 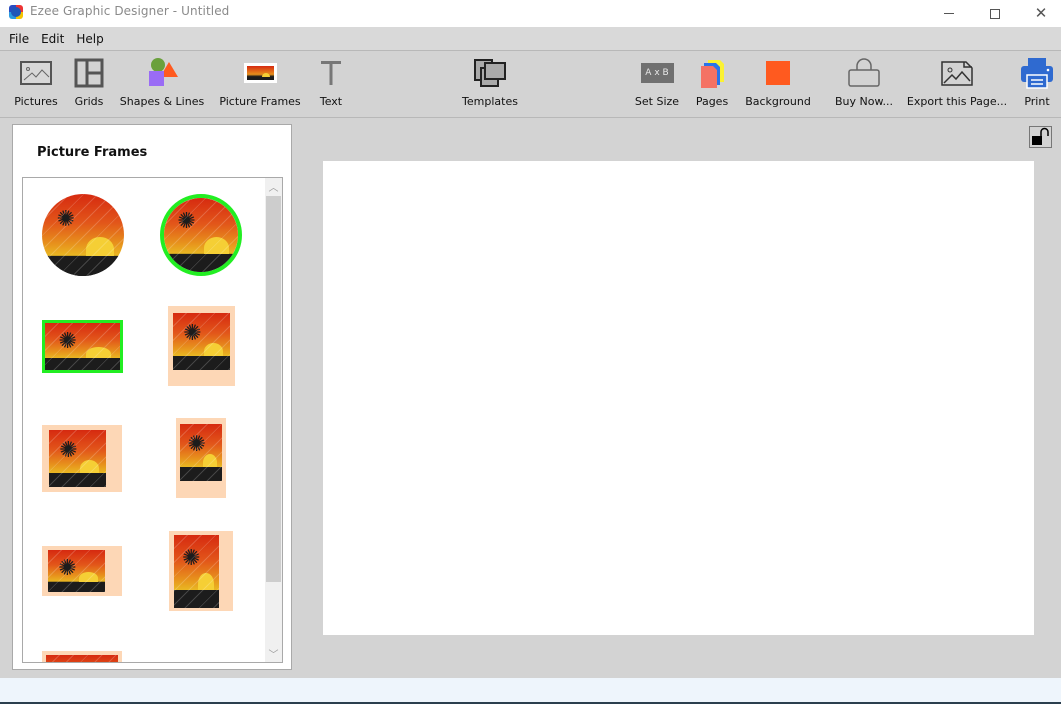 I want to click on templates-button: Templates, so click(x=490, y=84).